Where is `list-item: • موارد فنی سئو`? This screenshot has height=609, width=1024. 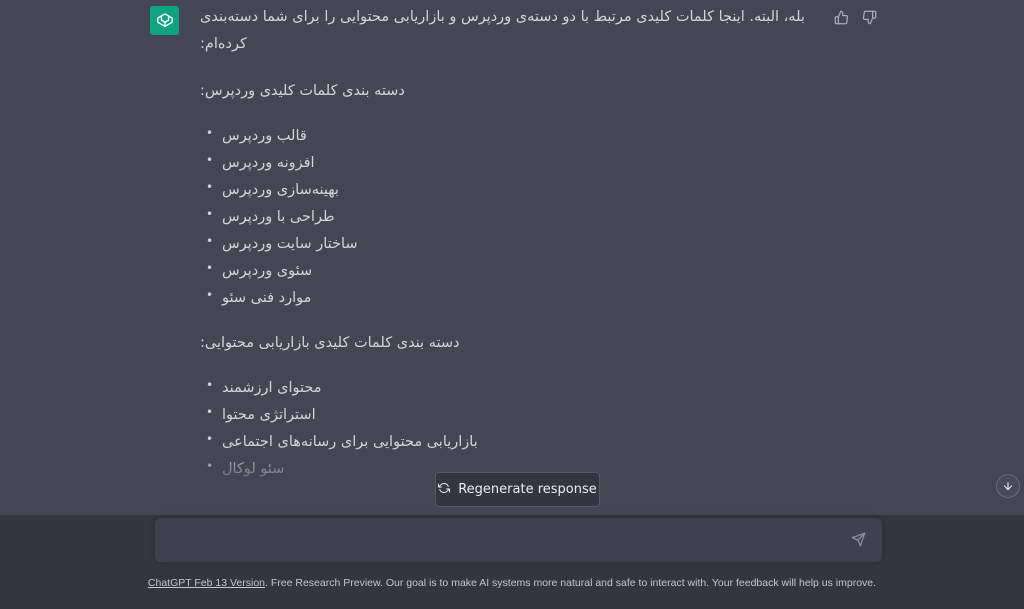
list-item: • موارد فنی سئو is located at coordinates (259, 297).